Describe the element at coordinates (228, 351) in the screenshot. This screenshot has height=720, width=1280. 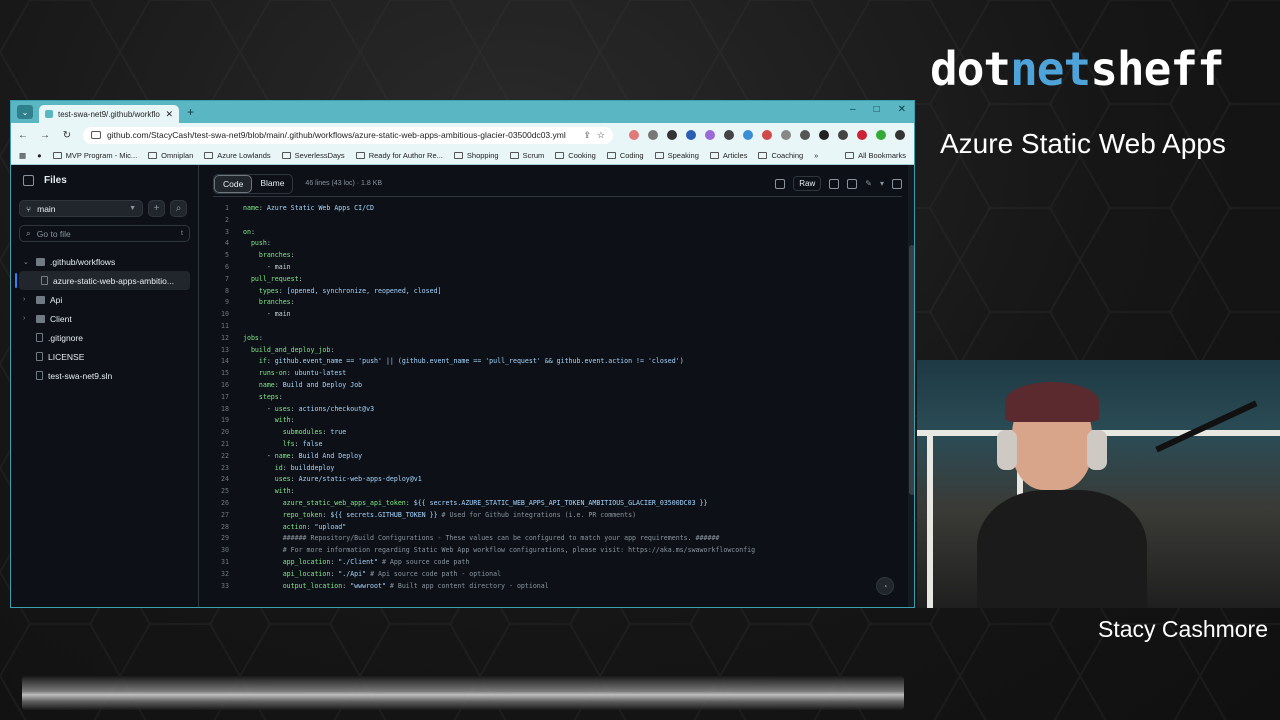
I see `line-number: 13` at that location.